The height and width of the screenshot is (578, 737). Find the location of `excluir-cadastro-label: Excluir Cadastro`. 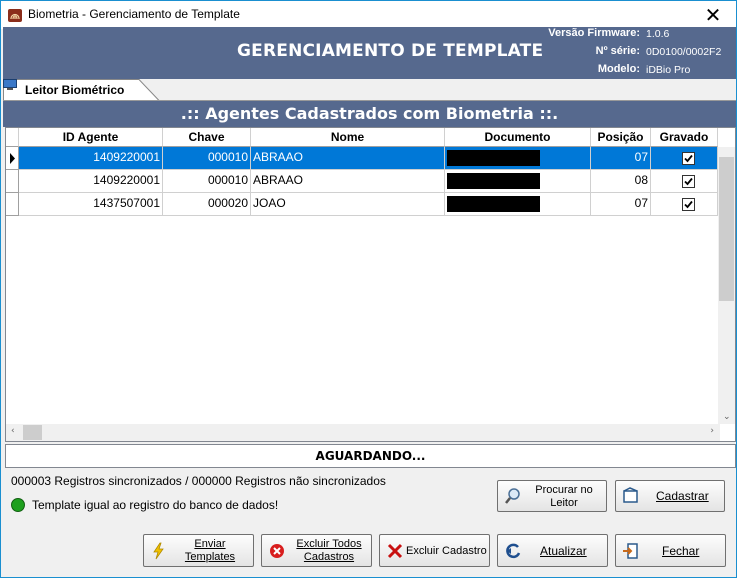

excluir-cadastro-label: Excluir Cadastro is located at coordinates (446, 551).